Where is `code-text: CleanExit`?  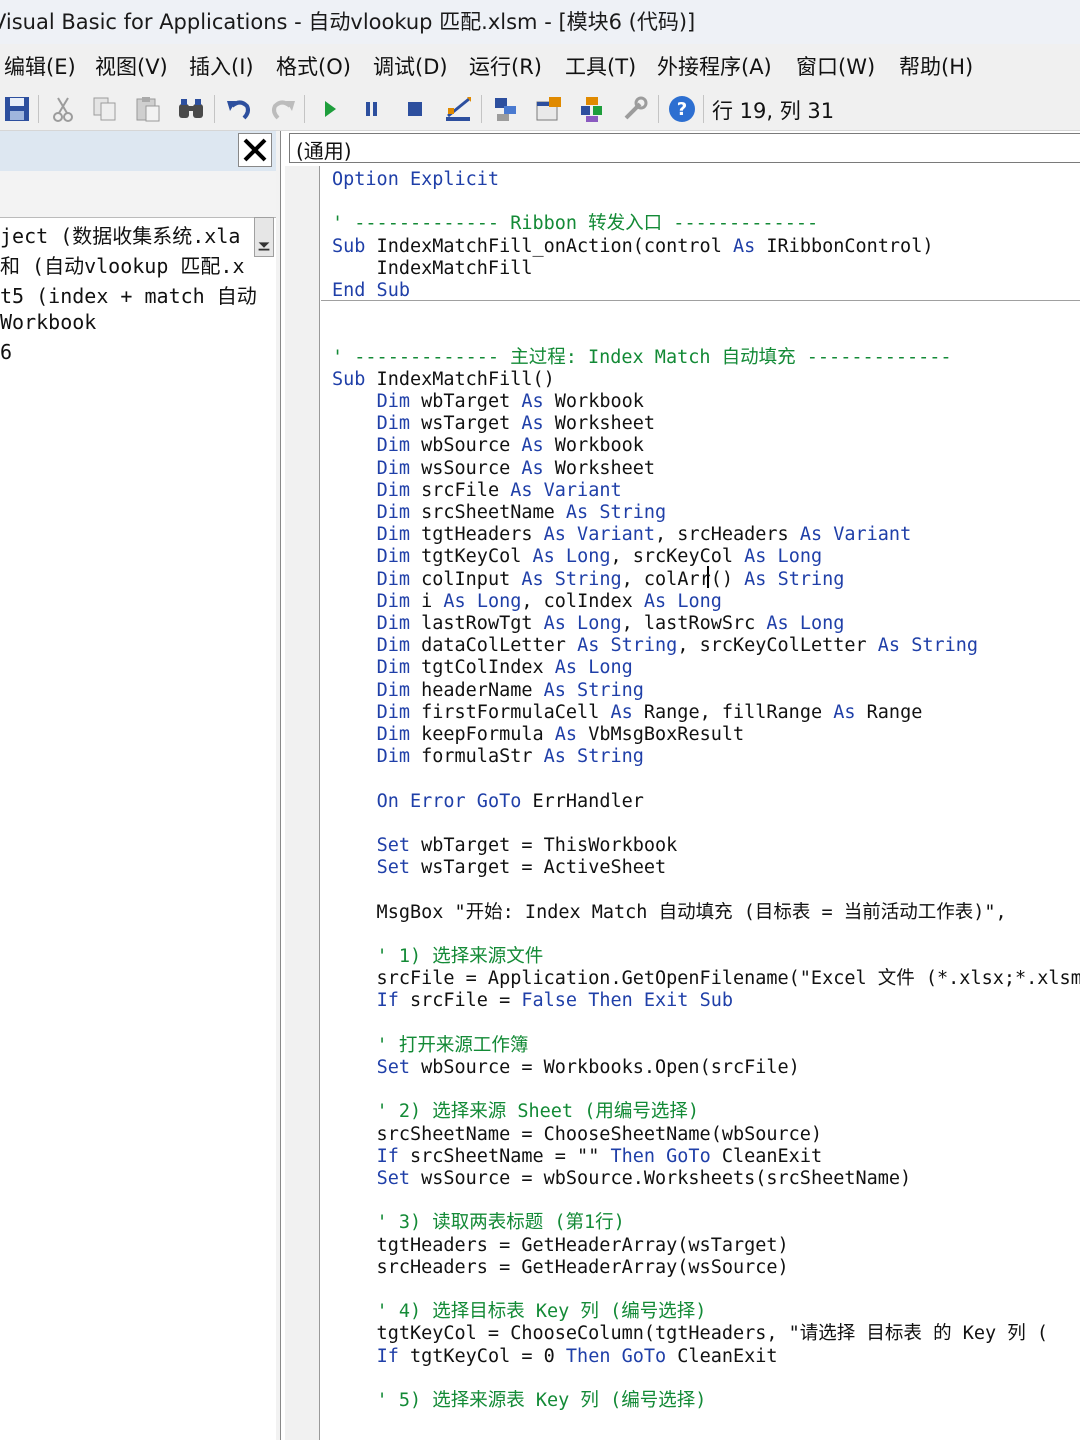
code-text: CleanExit is located at coordinates (722, 1356).